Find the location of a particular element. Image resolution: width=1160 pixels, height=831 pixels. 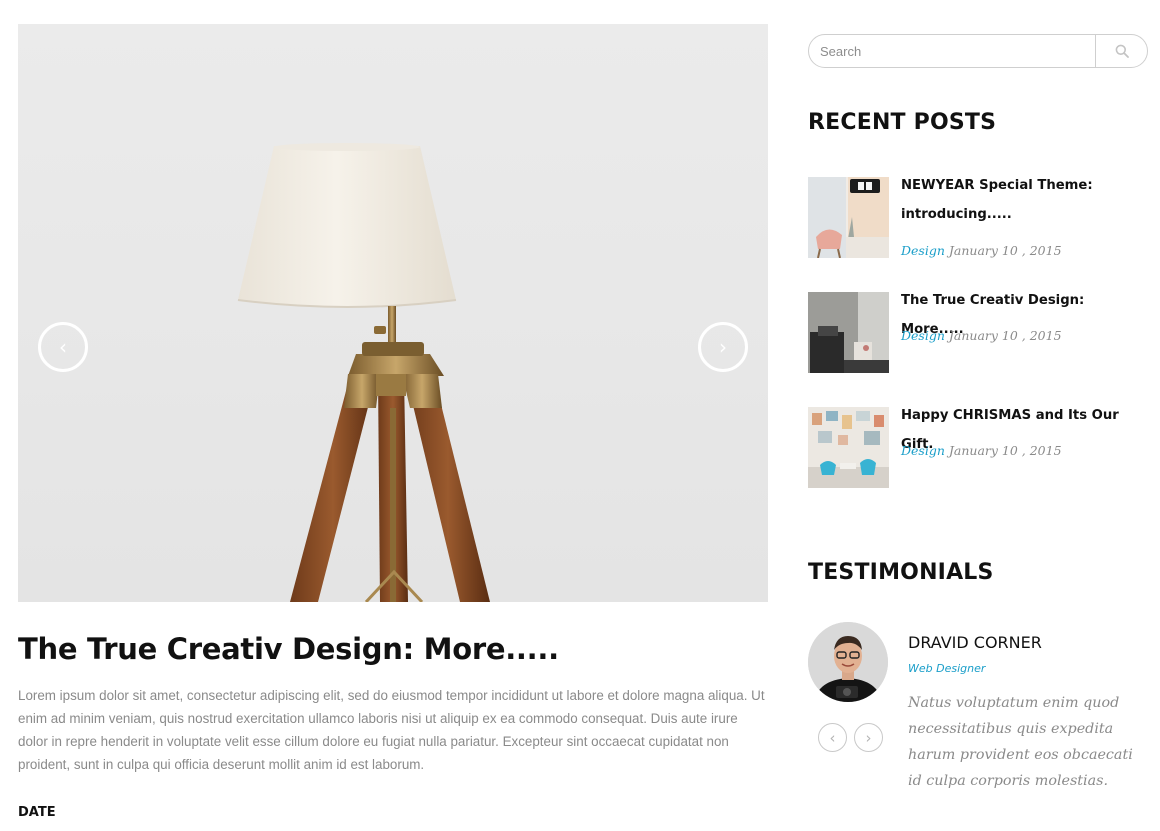

floor-lamp-image is located at coordinates (363, 372).